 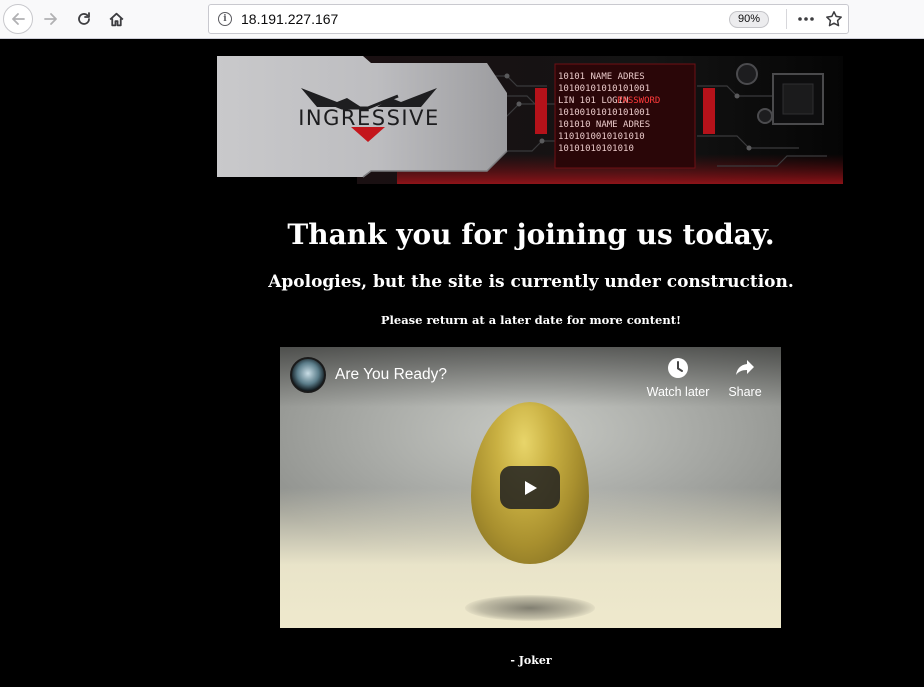 I want to click on share-label: Share, so click(x=745, y=392).